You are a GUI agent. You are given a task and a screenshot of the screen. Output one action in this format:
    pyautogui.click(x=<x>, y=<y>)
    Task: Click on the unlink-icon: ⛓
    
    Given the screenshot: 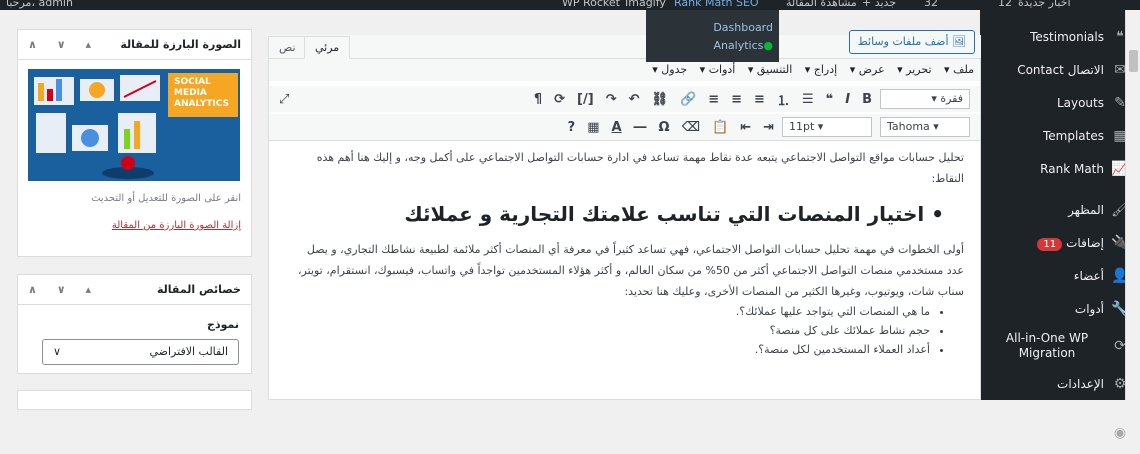 What is the action you would take?
    pyautogui.click(x=660, y=99)
    